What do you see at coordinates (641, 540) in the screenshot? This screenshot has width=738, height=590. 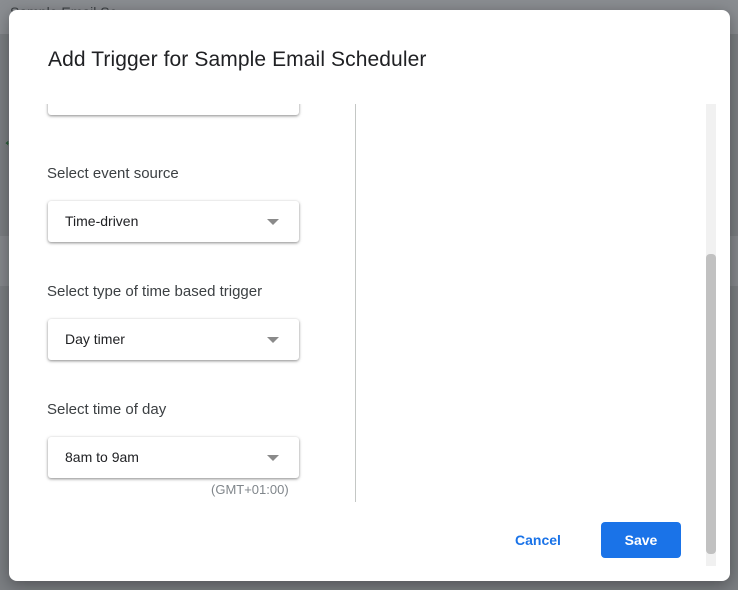 I see `save-button: Save` at bounding box center [641, 540].